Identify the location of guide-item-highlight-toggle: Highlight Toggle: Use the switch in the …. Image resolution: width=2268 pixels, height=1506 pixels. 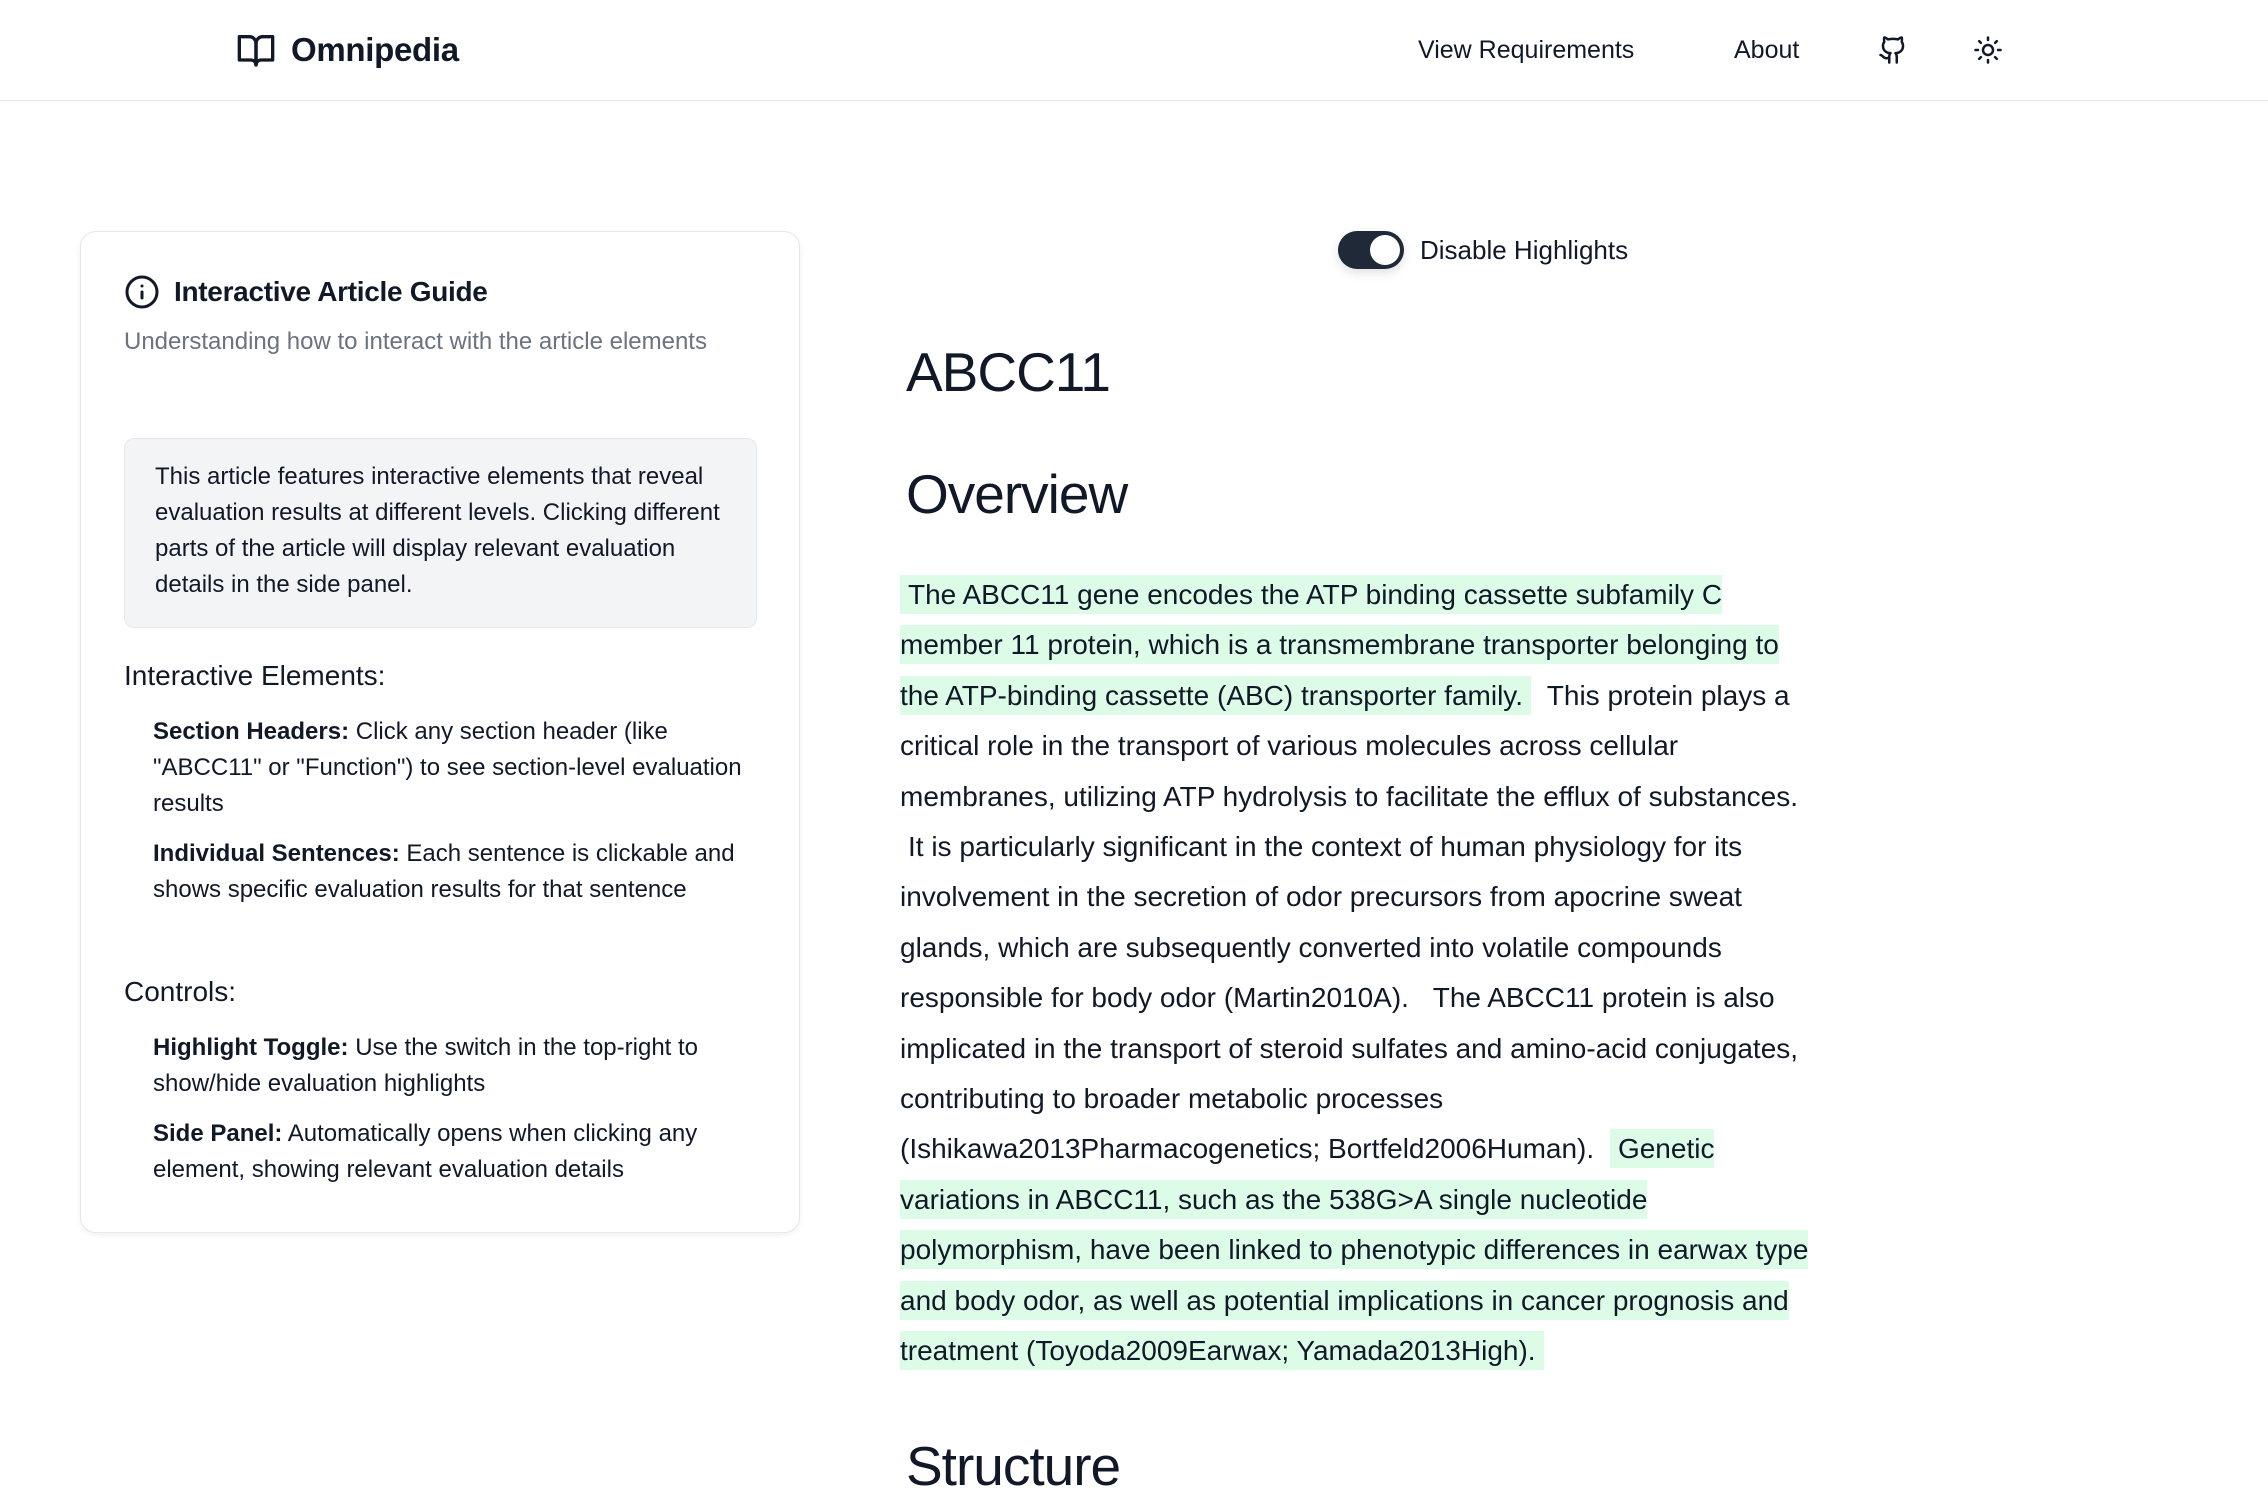
(458, 1066).